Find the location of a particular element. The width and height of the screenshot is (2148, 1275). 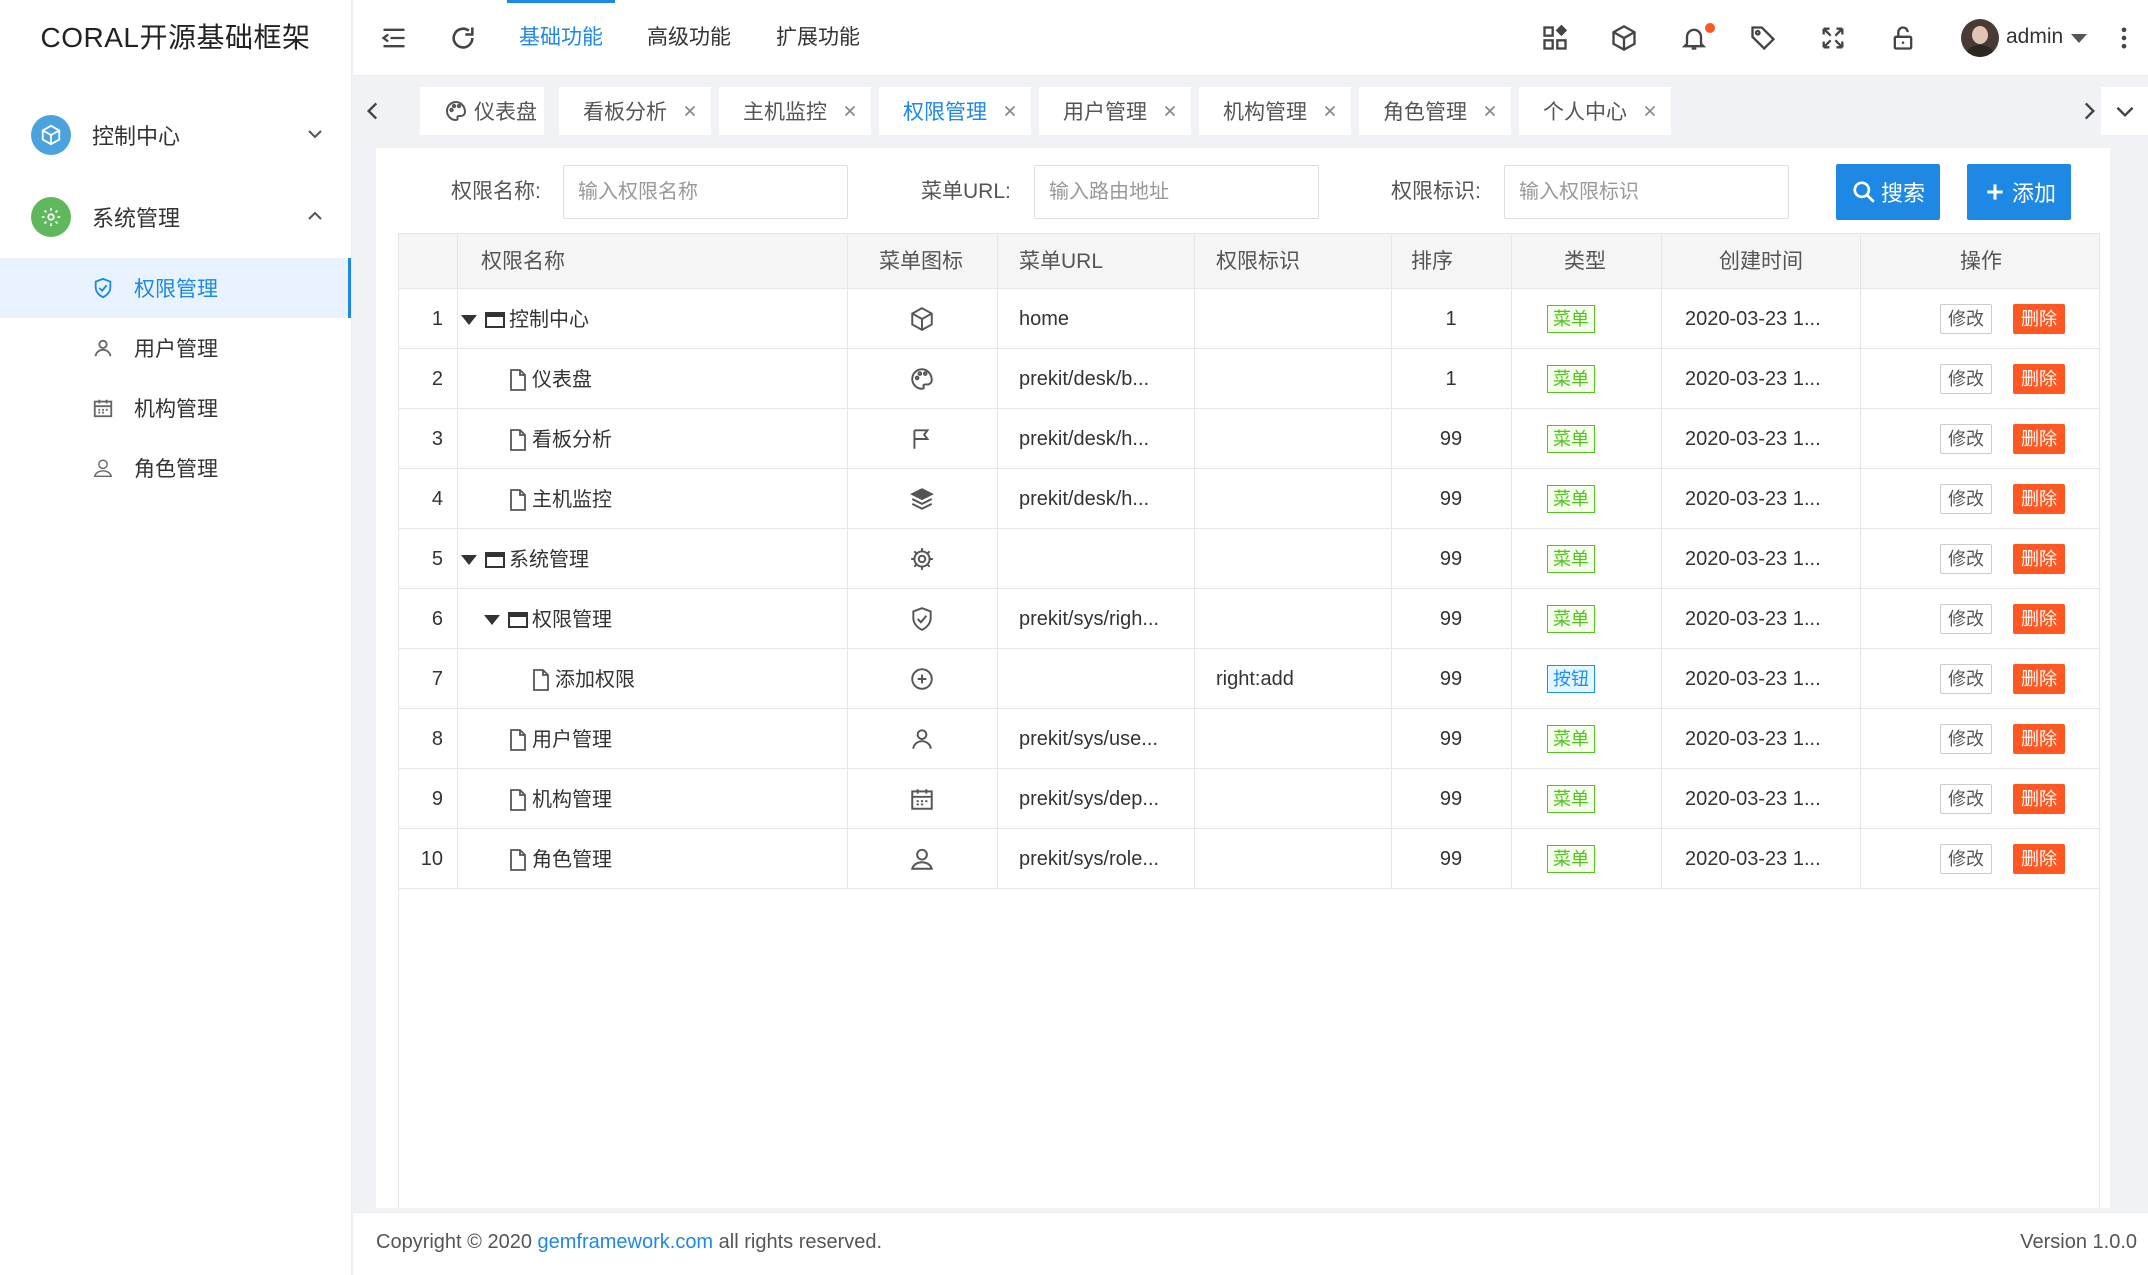

tab-host-monitor: 主机监控 is located at coordinates (795, 111).